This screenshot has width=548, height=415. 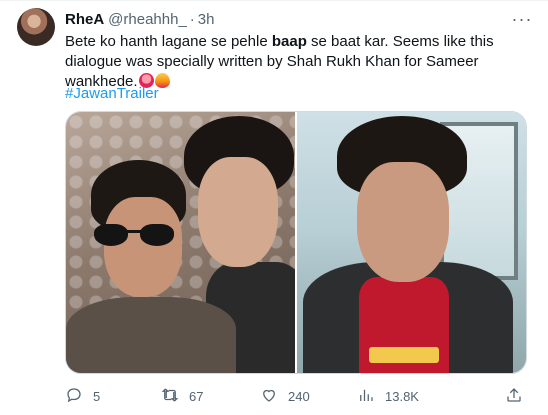 What do you see at coordinates (403, 222) in the screenshot?
I see `photo-right-face` at bounding box center [403, 222].